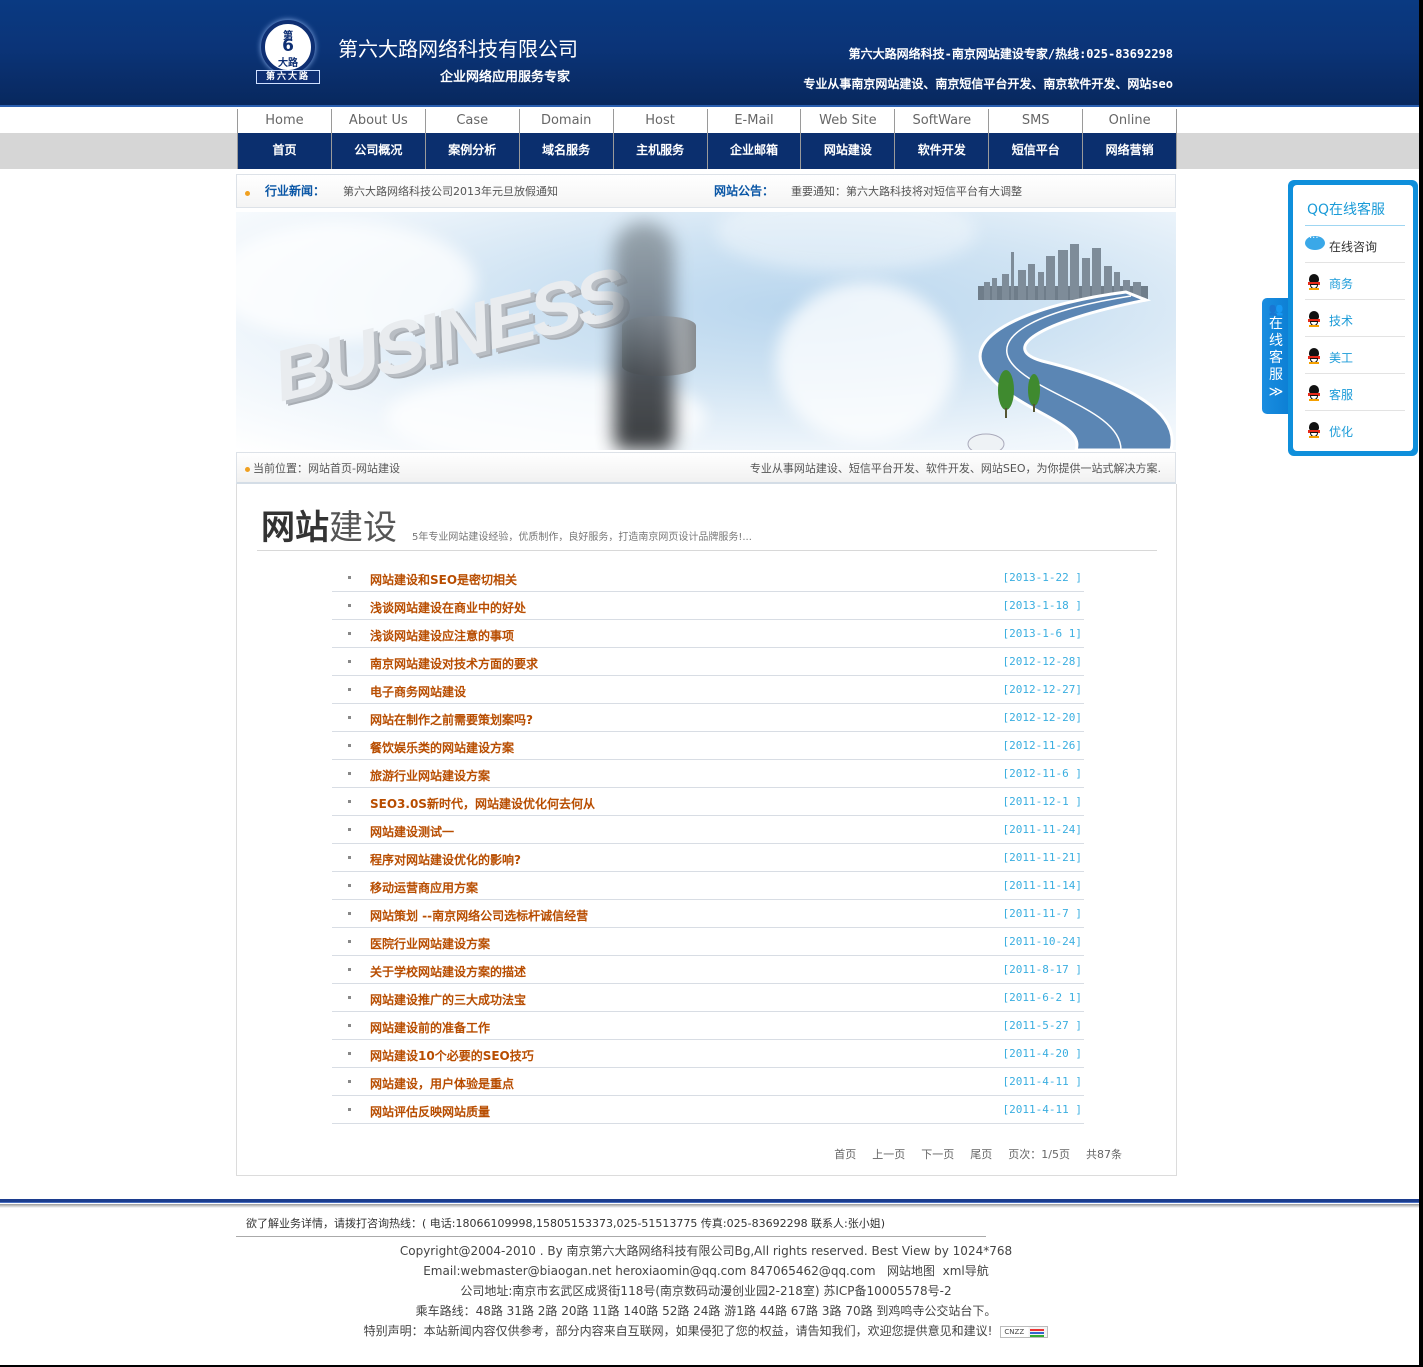 Image resolution: width=1423 pixels, height=1367 pixels. I want to click on footer-shadow, so click(709, 1206).